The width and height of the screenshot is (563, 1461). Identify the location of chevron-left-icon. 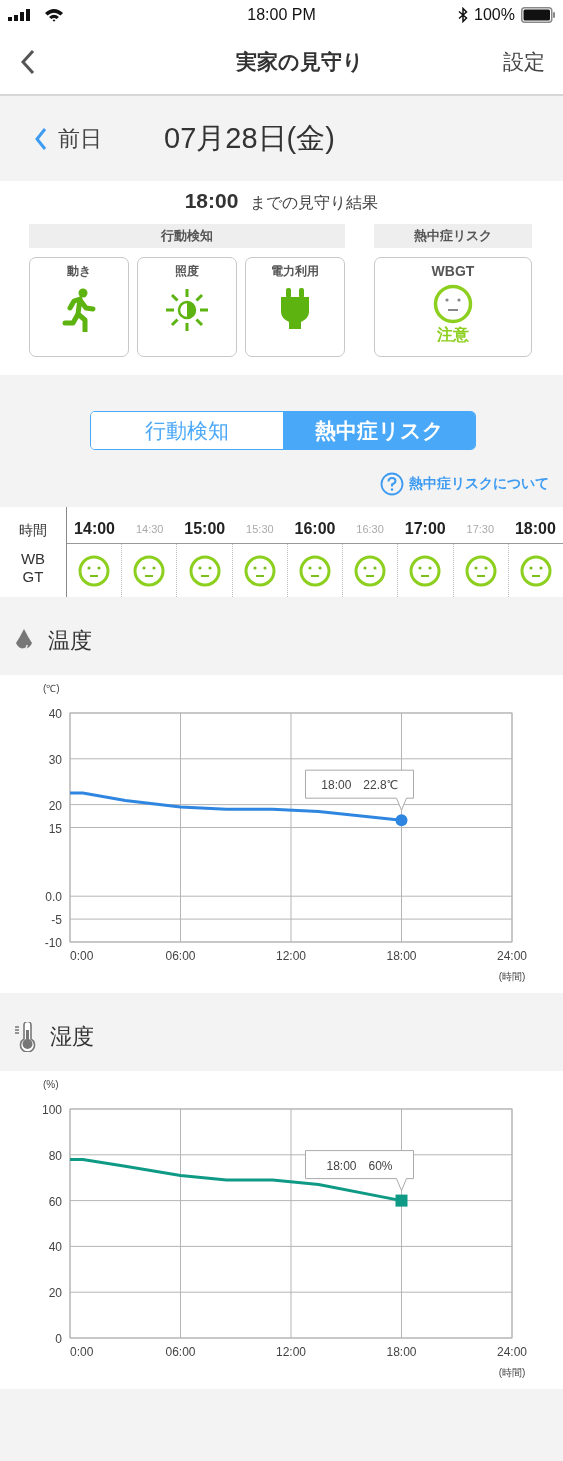
(41, 138).